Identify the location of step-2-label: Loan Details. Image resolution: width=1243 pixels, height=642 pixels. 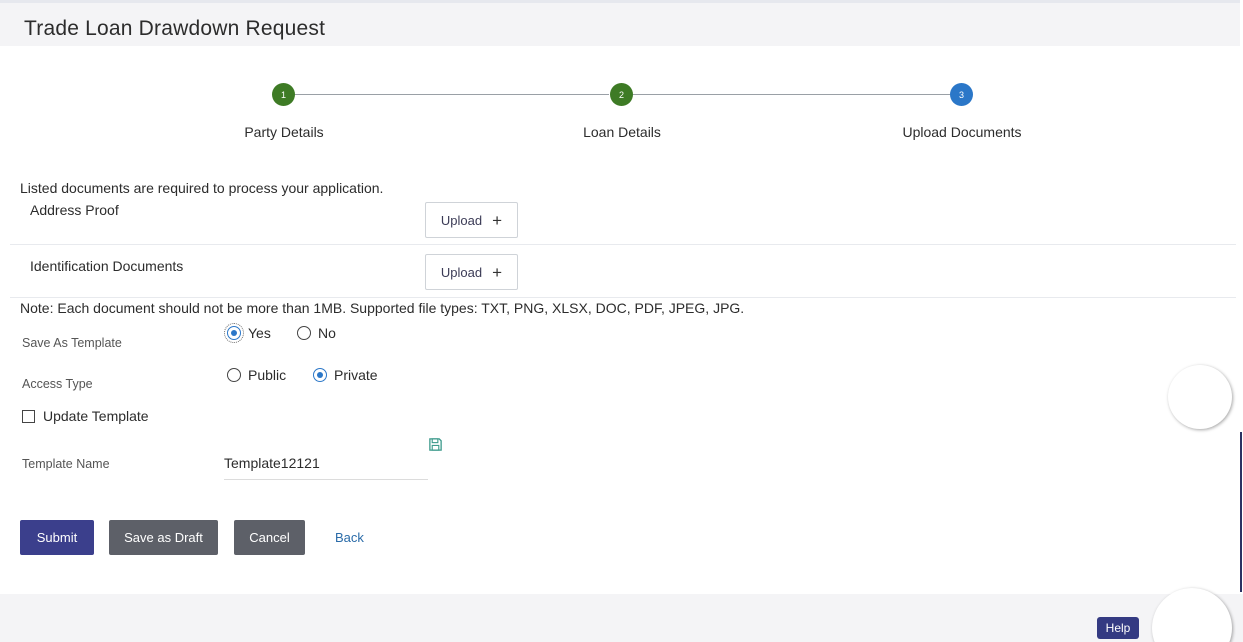
(622, 132).